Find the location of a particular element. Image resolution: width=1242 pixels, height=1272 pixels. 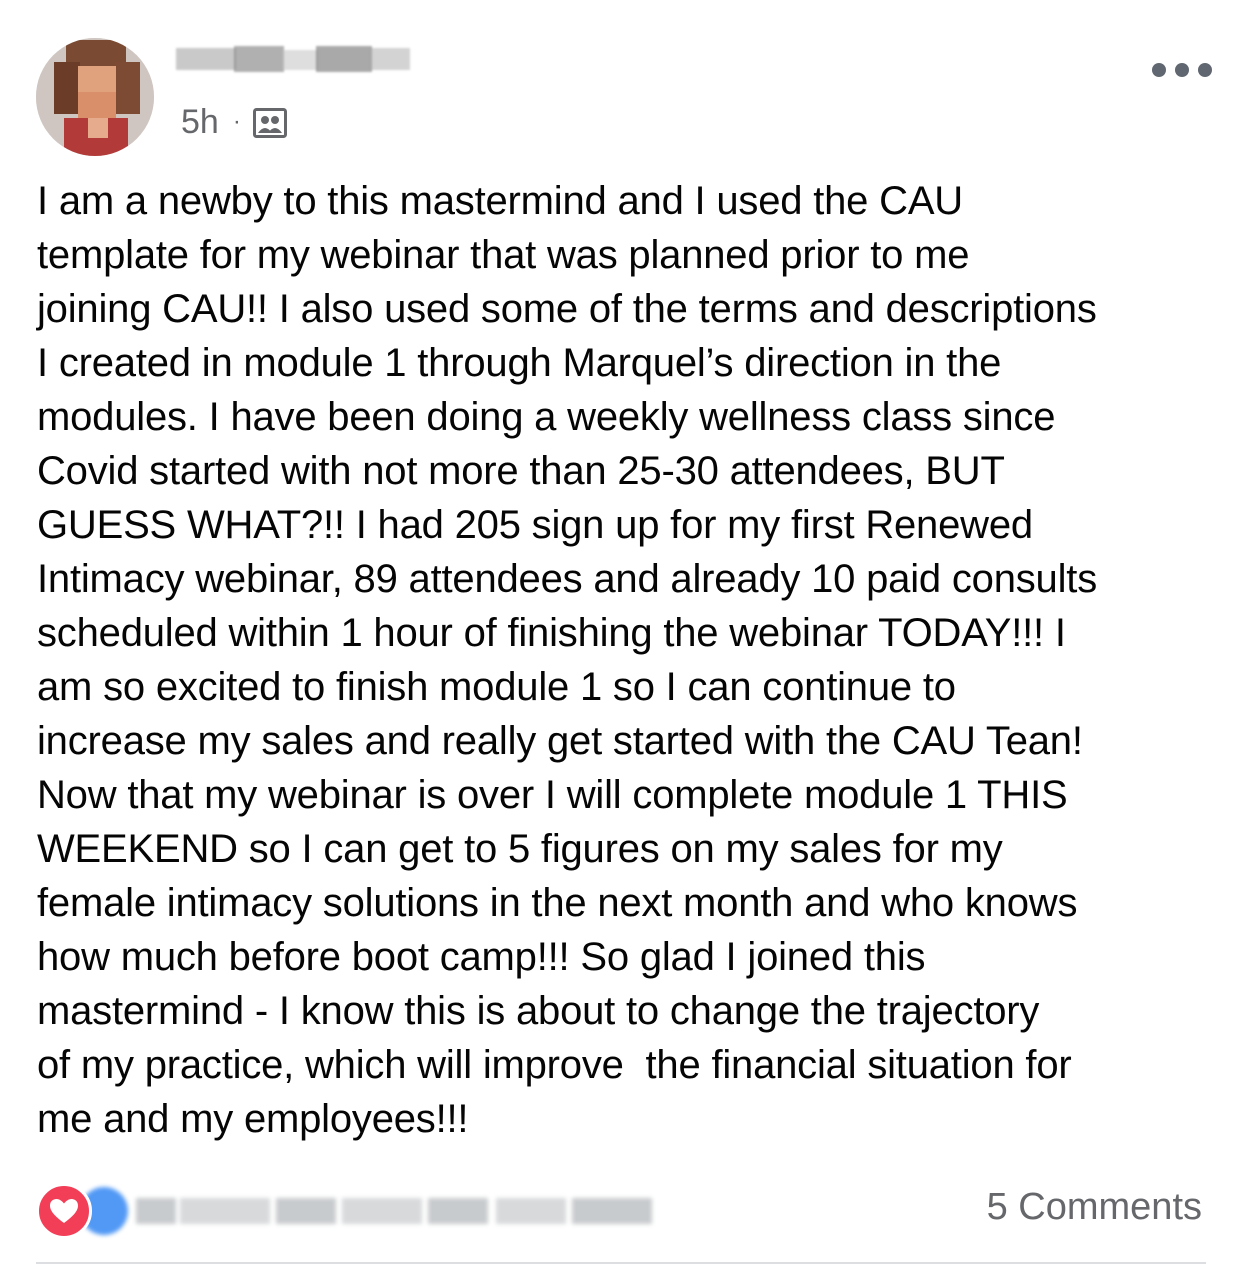

reactor-names-redacted is located at coordinates (396, 1211).